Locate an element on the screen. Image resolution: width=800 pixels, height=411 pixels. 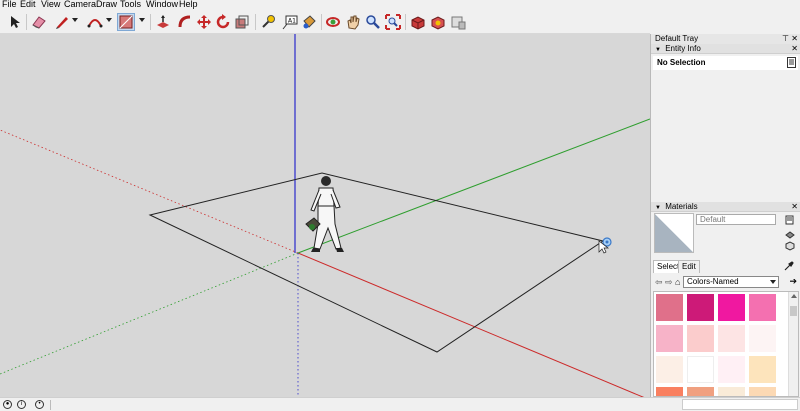
credits-icon: i is located at coordinates (21, 404).